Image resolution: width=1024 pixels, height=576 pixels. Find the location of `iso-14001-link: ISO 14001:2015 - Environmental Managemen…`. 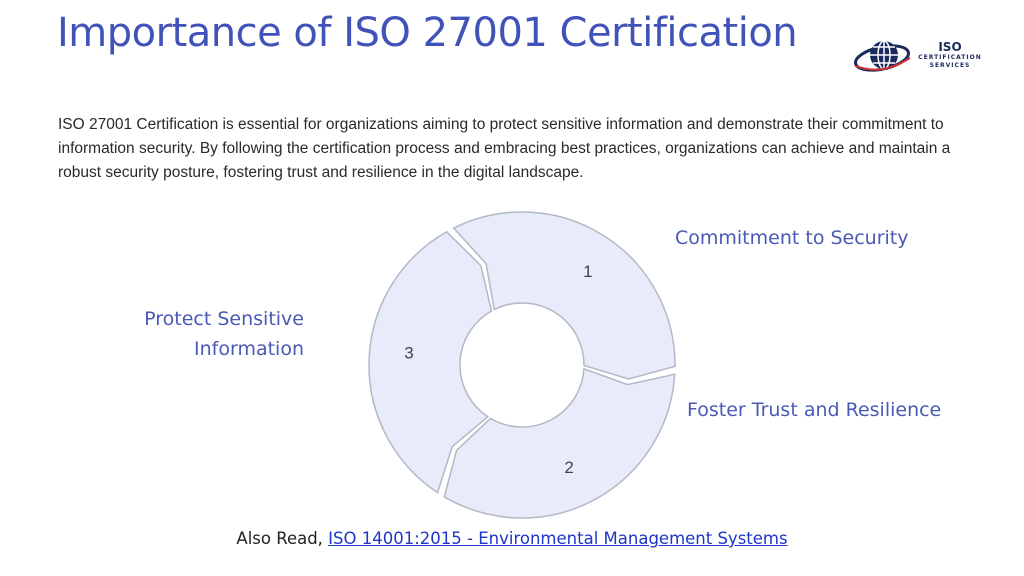

iso-14001-link: ISO 14001:2015 - Environmental Managemen… is located at coordinates (557, 538).